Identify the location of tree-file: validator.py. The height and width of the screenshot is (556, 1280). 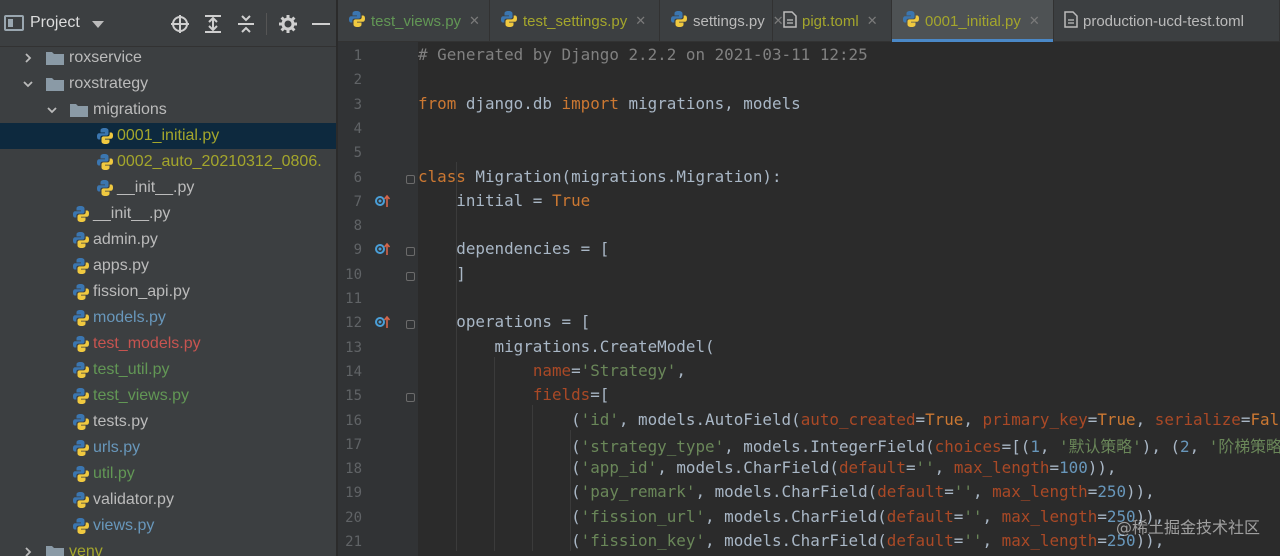
(168, 500).